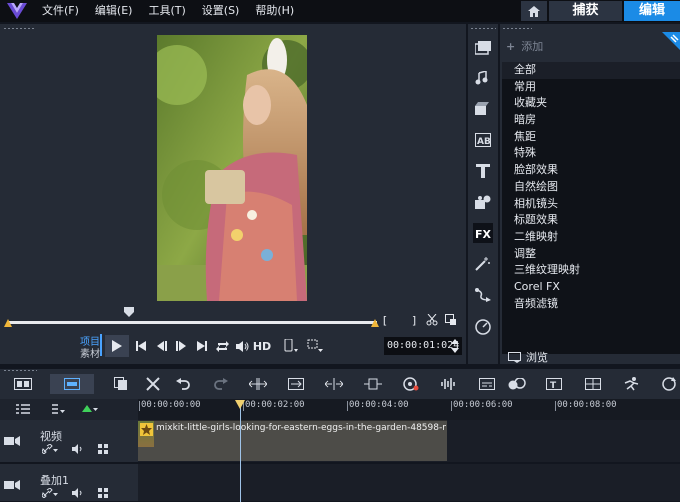  I want to click on redo-button, so click(221, 384).